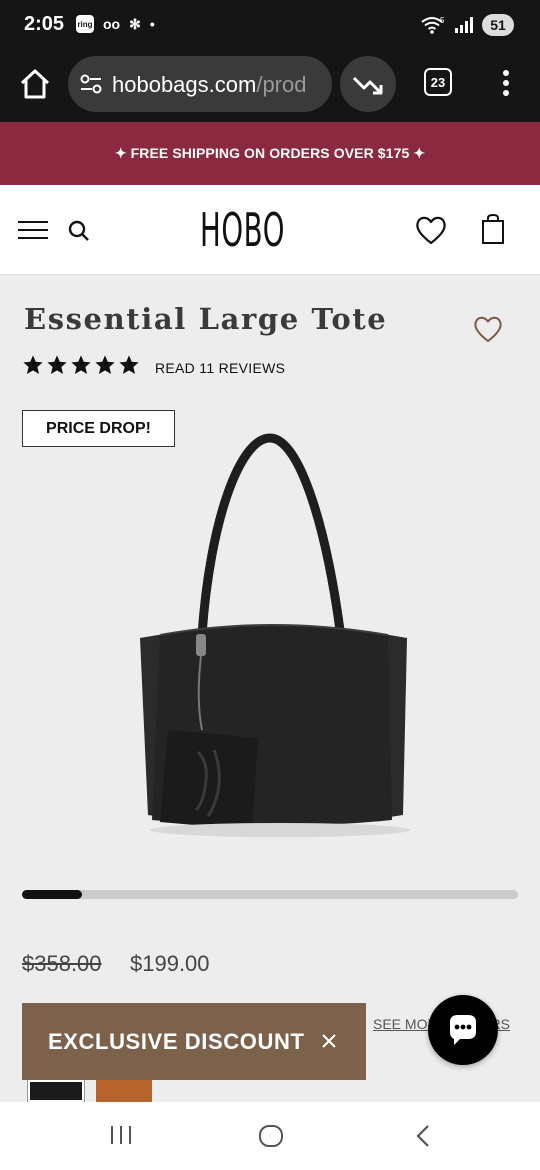 The width and height of the screenshot is (540, 1170). What do you see at coordinates (121, 1135) in the screenshot?
I see `recents-icon` at bounding box center [121, 1135].